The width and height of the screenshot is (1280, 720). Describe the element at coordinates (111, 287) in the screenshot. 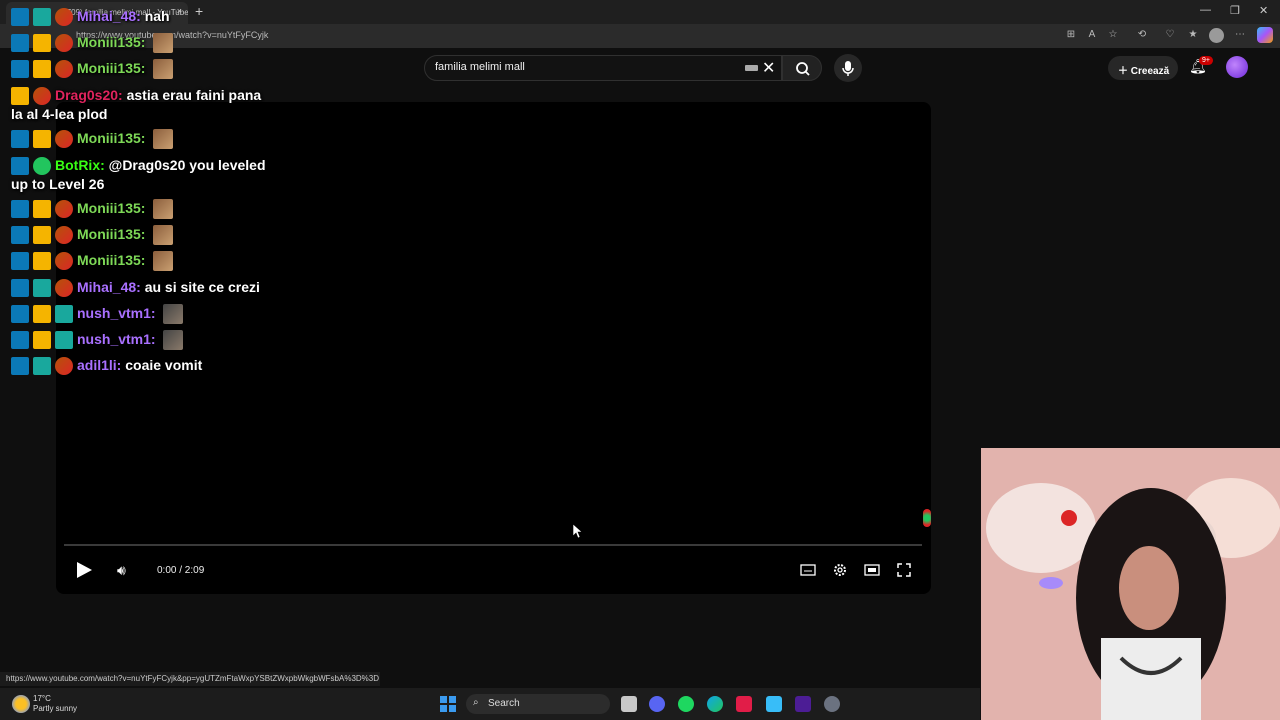

I see `chat-username: Mihai_48:` at that location.